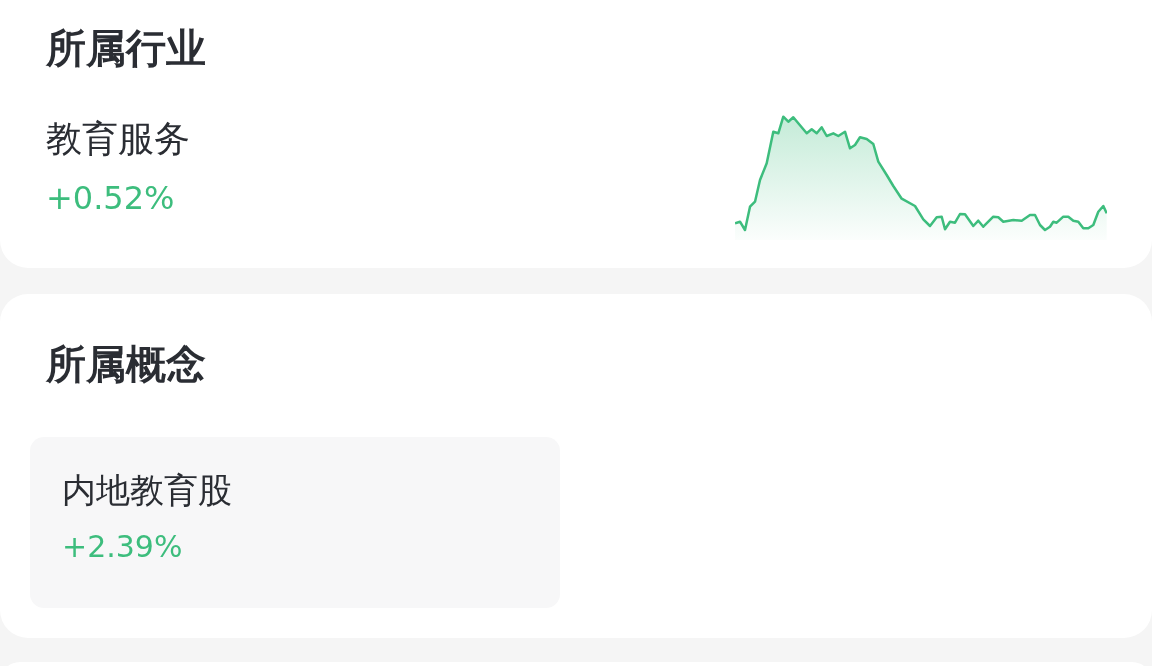 This screenshot has width=1152, height=666. What do you see at coordinates (111, 198) in the screenshot?
I see `industry-change: +0.52%` at bounding box center [111, 198].